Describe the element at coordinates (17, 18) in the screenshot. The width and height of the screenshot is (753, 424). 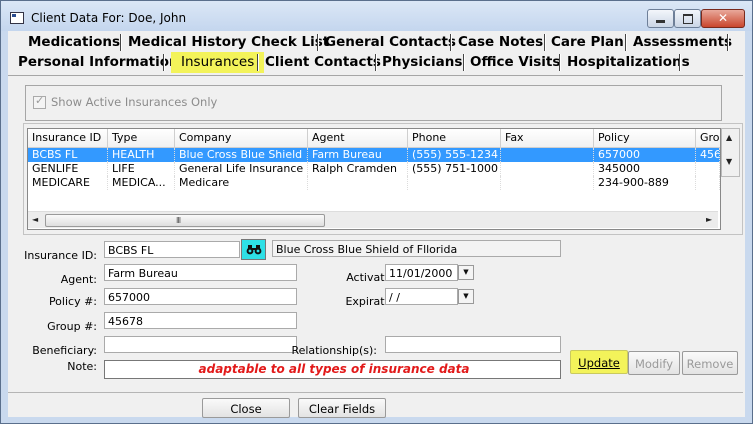
I see `app-icon` at that location.